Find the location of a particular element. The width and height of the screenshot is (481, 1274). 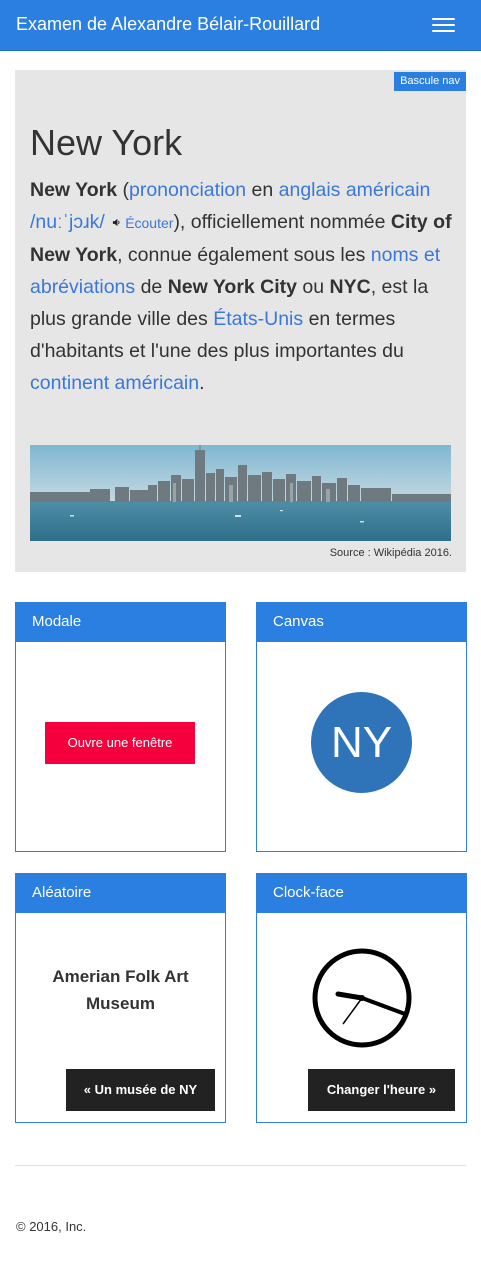

footer-divider is located at coordinates (240, 1165).